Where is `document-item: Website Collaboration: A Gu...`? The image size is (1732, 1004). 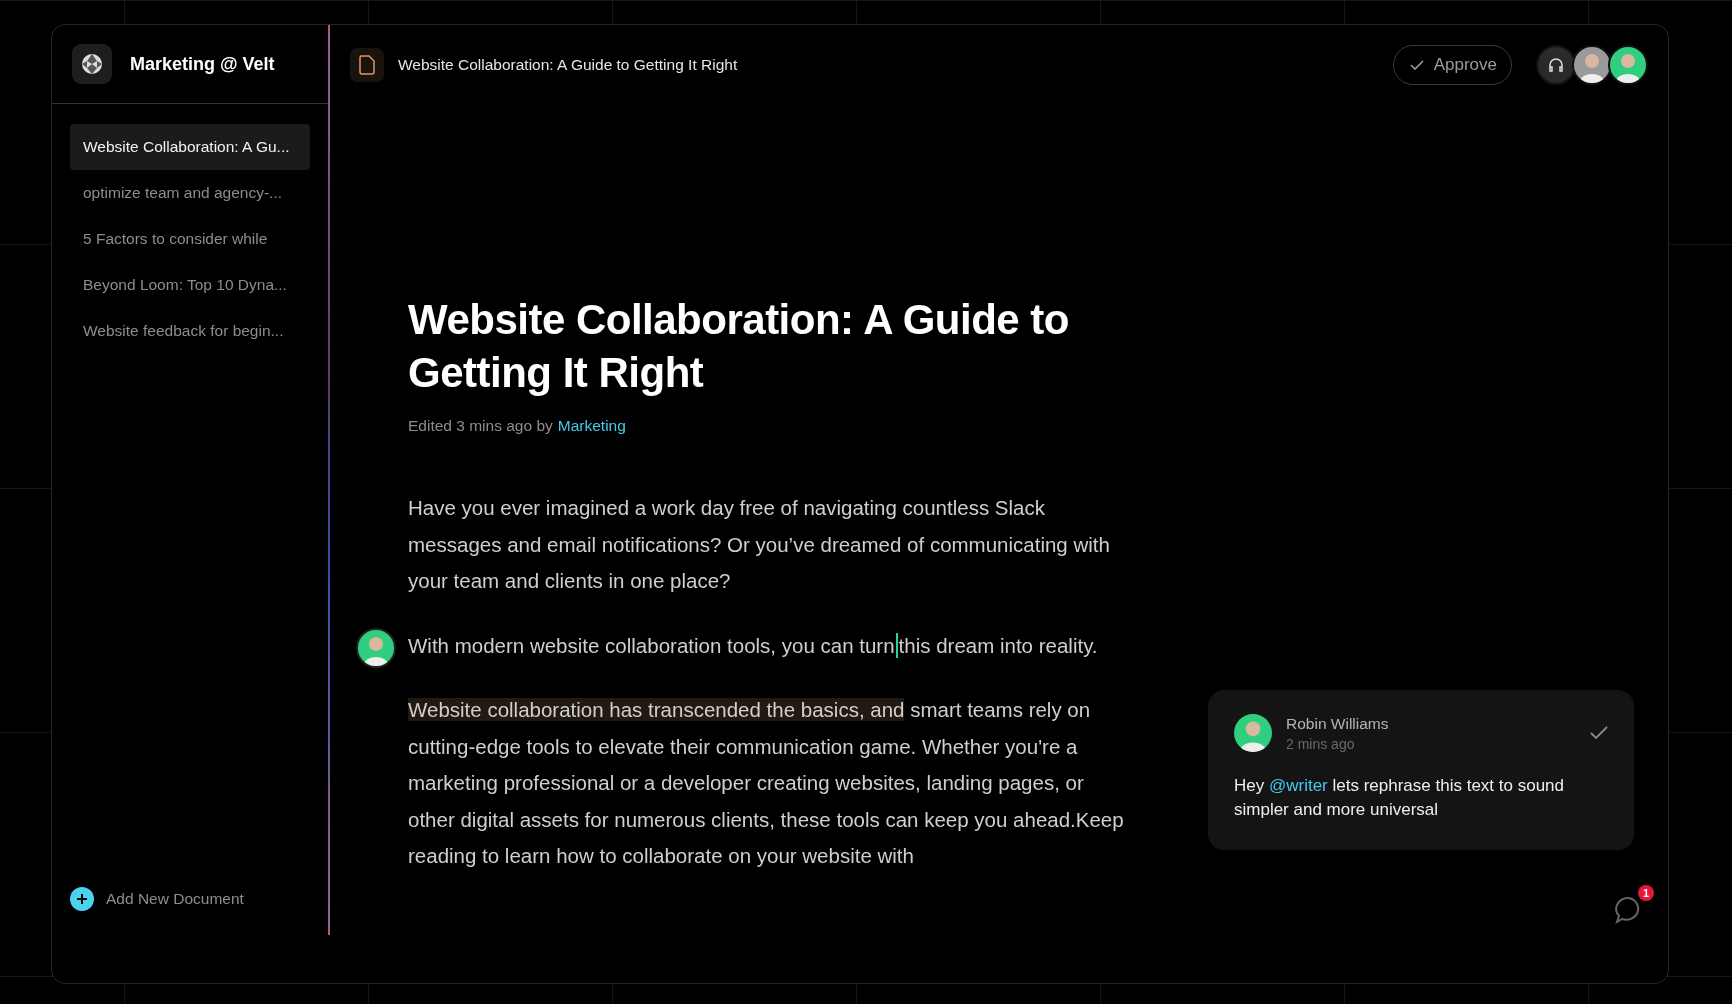
document-item: Website Collaboration: A Gu... is located at coordinates (190, 147).